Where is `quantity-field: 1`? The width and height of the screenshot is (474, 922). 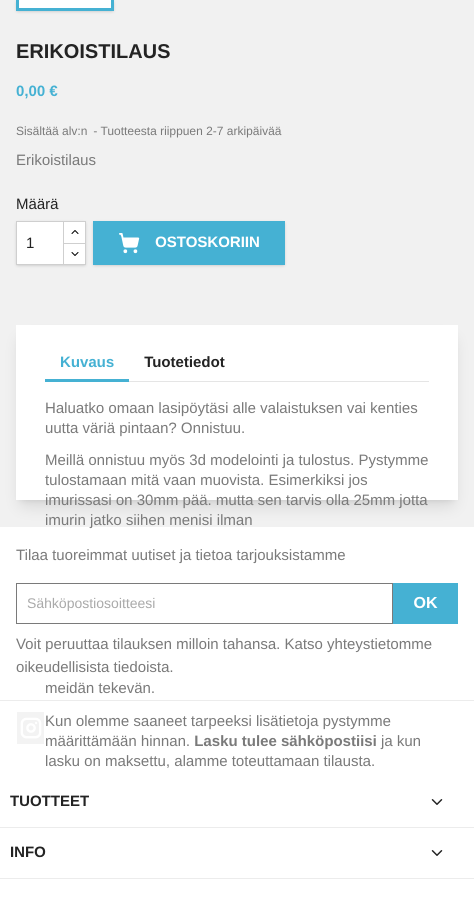 quantity-field: 1 is located at coordinates (39, 243).